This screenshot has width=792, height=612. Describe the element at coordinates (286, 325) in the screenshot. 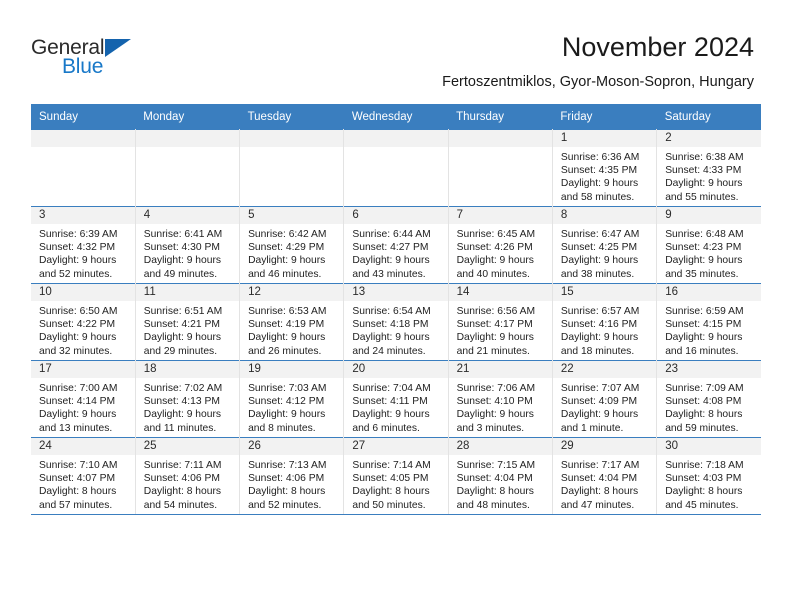

I see `day-detail-line: Sunset: 4:19 PM` at that location.